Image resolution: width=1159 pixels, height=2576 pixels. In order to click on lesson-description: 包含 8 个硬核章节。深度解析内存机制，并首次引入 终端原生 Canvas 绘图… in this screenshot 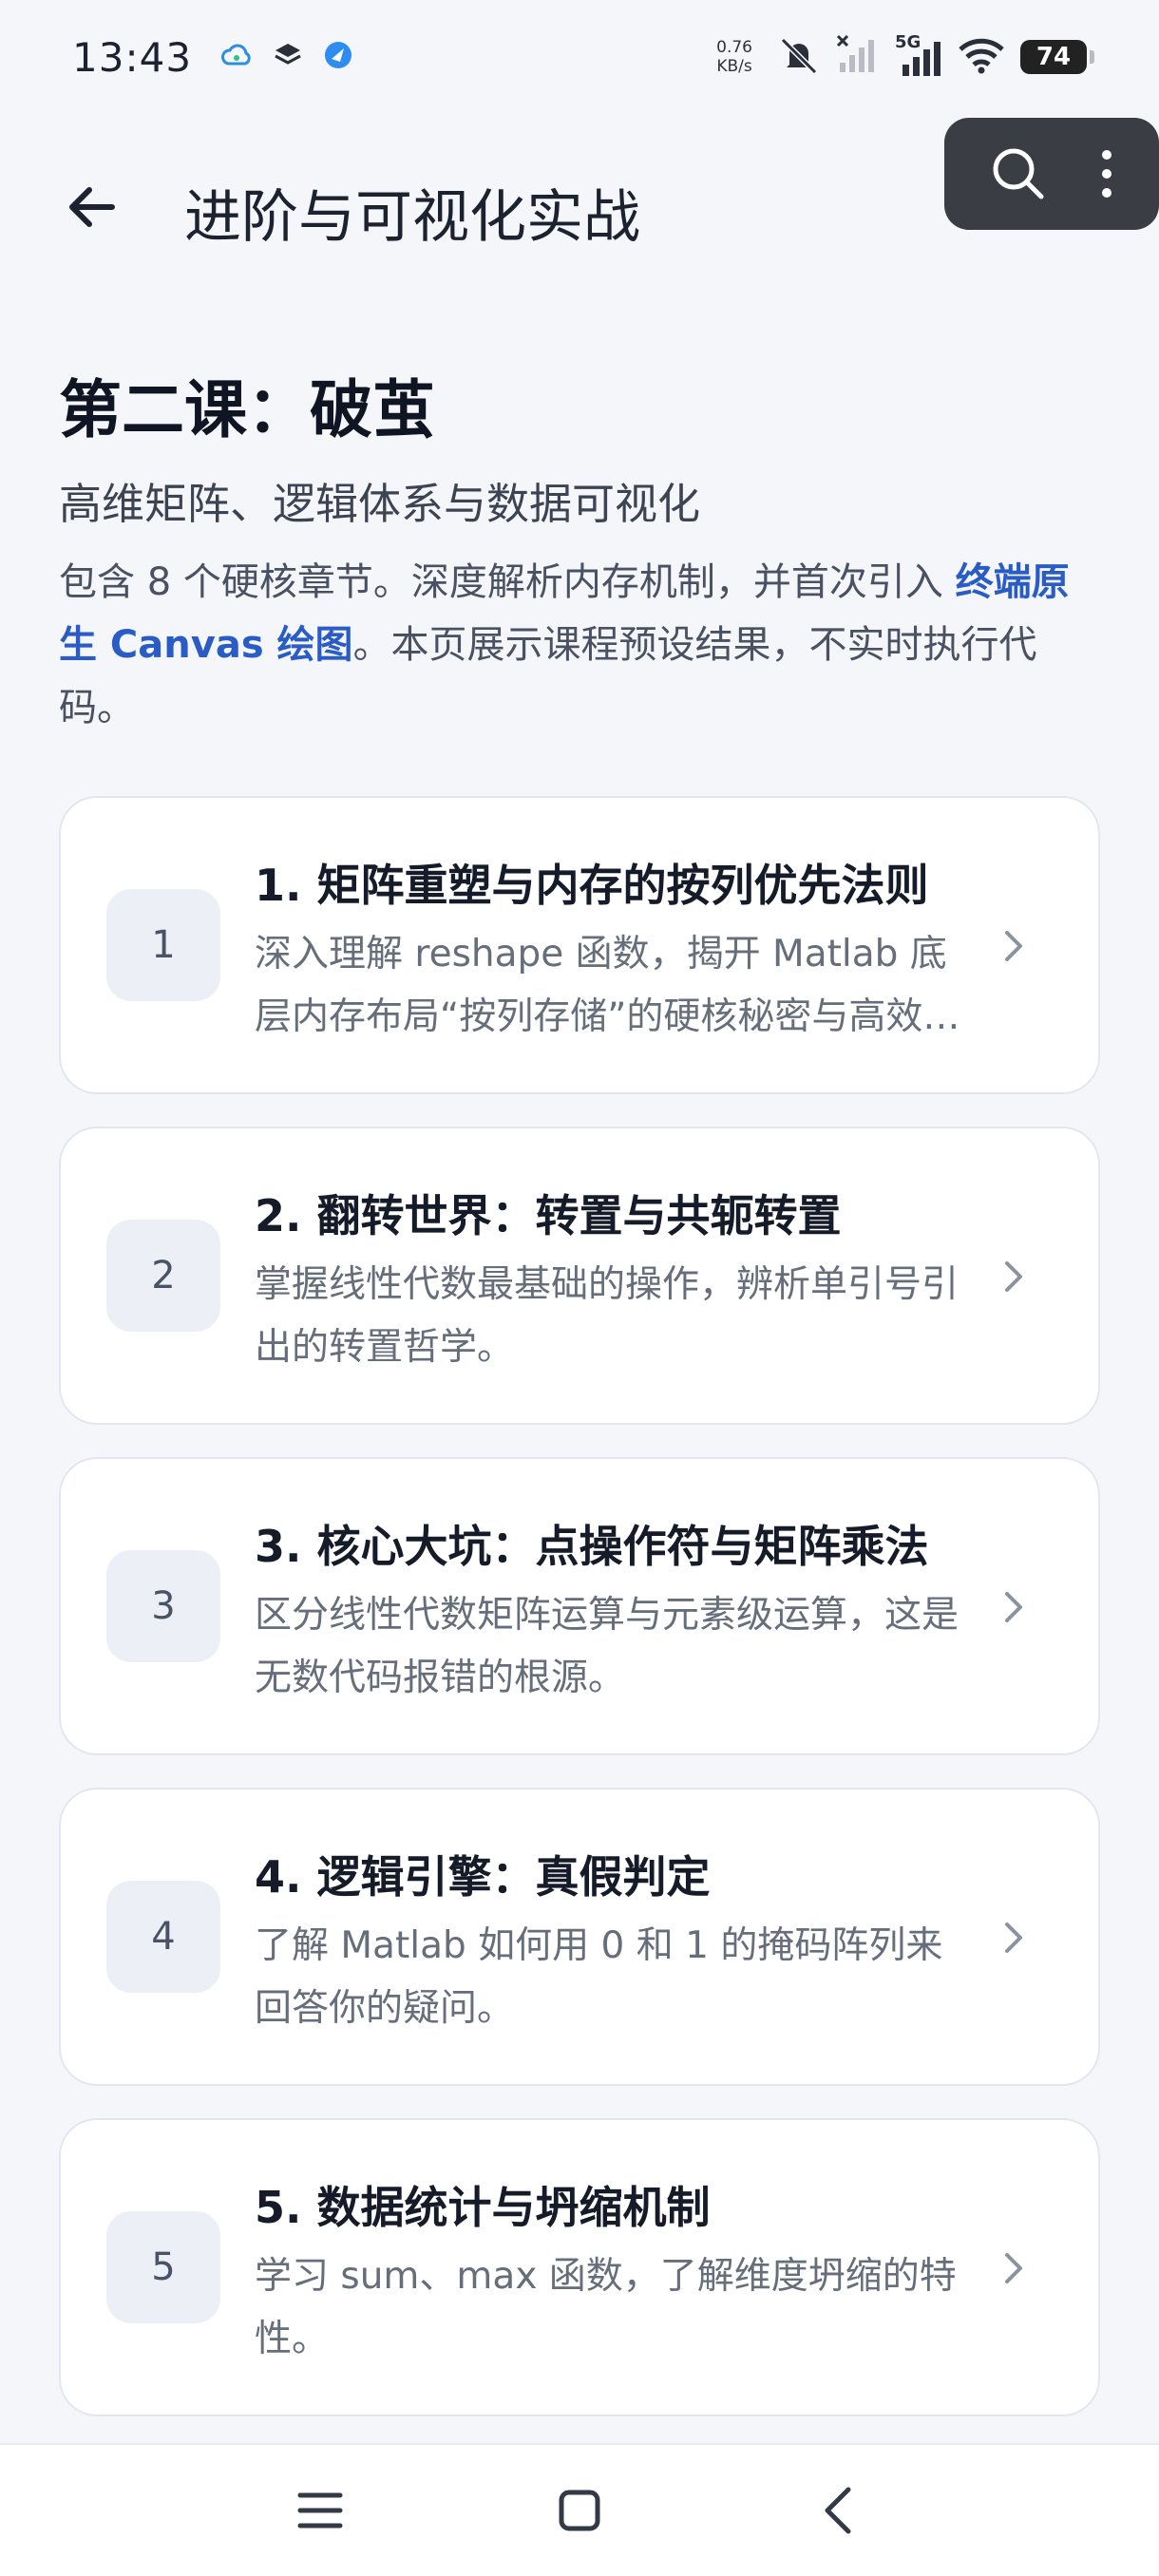, I will do `click(581, 645)`.